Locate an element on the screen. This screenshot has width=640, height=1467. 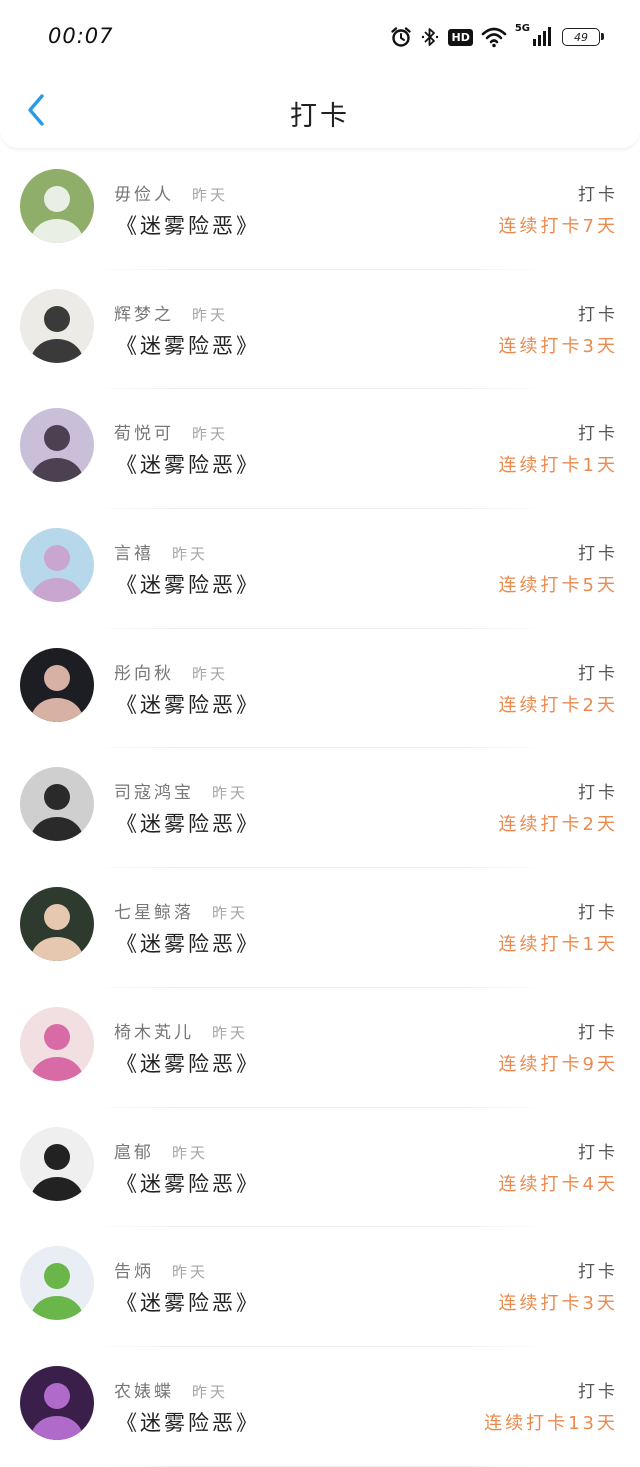
user-line: 彤向秋 昨天 is located at coordinates (171, 671).